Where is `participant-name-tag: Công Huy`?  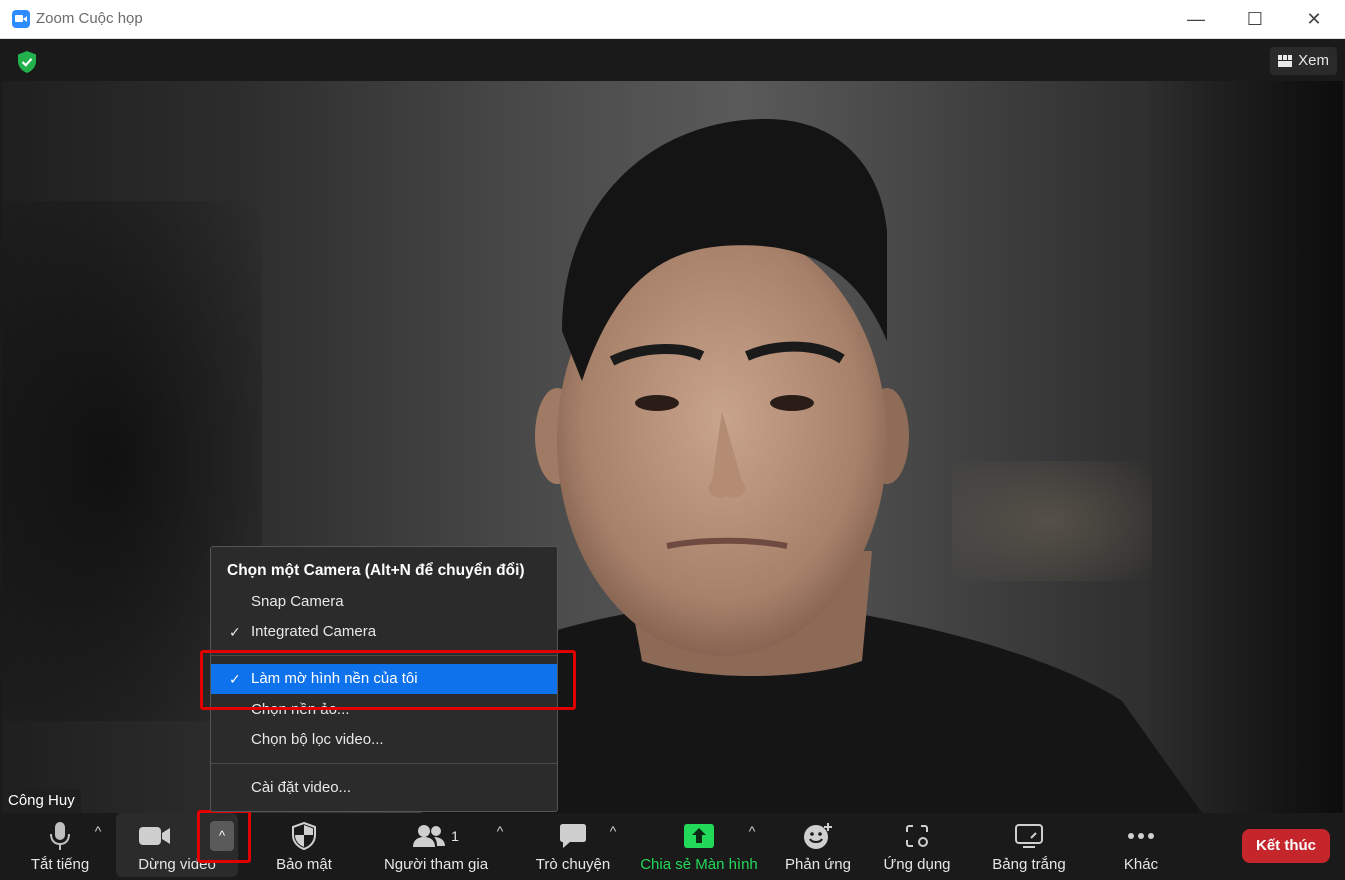
participant-name-tag: Công Huy is located at coordinates (41, 801).